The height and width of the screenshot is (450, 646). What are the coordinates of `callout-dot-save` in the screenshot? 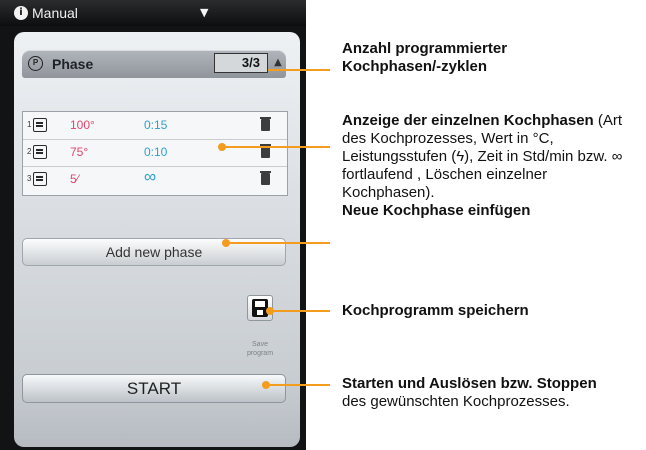 It's located at (270, 311).